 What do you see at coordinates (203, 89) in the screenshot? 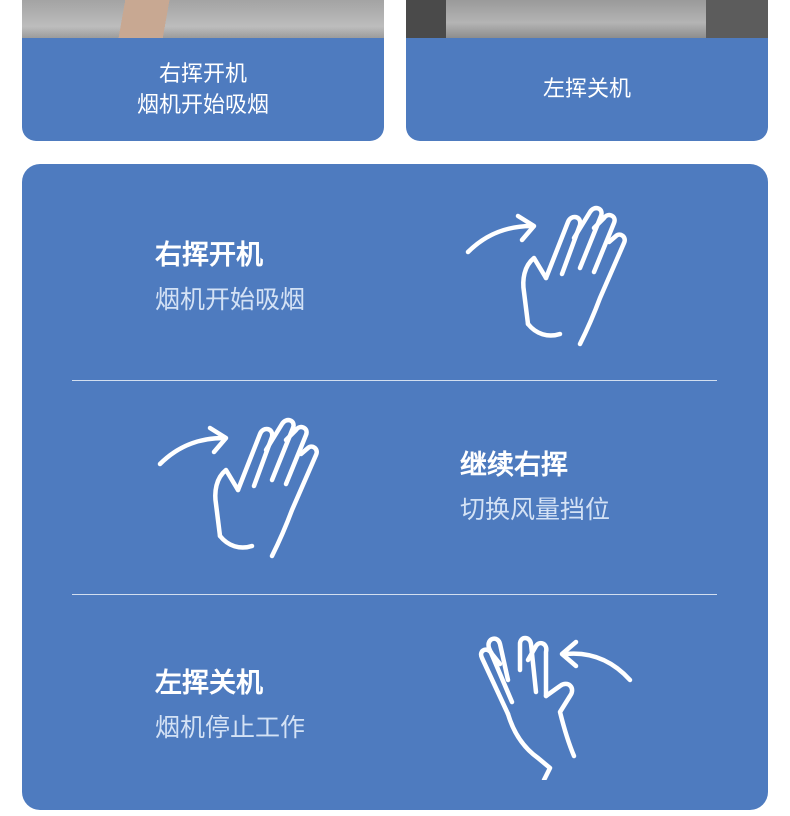
I see `top-card-text: 右挥开机 烟机开始吸烟` at bounding box center [203, 89].